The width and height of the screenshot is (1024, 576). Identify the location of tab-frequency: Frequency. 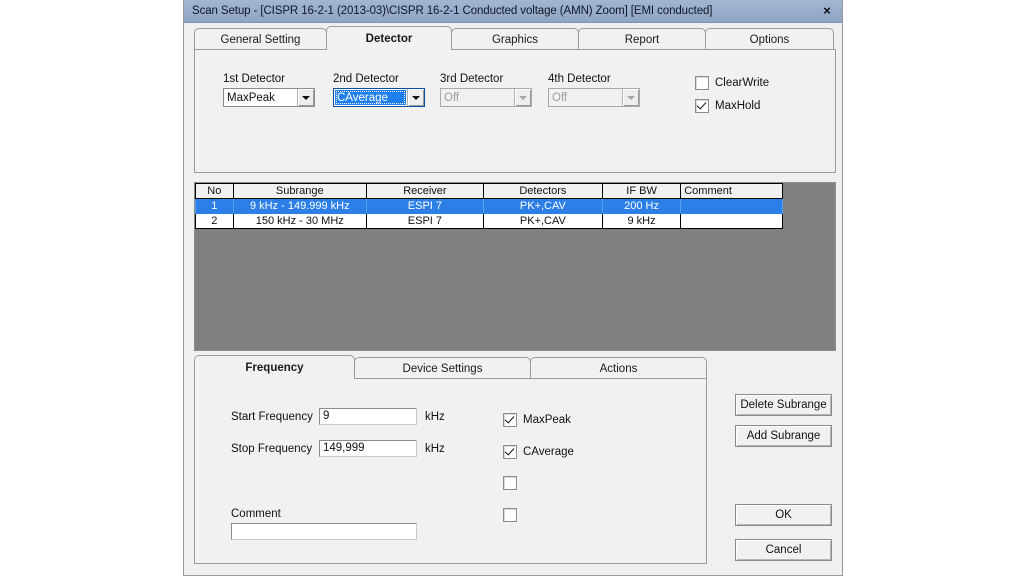
(274, 367).